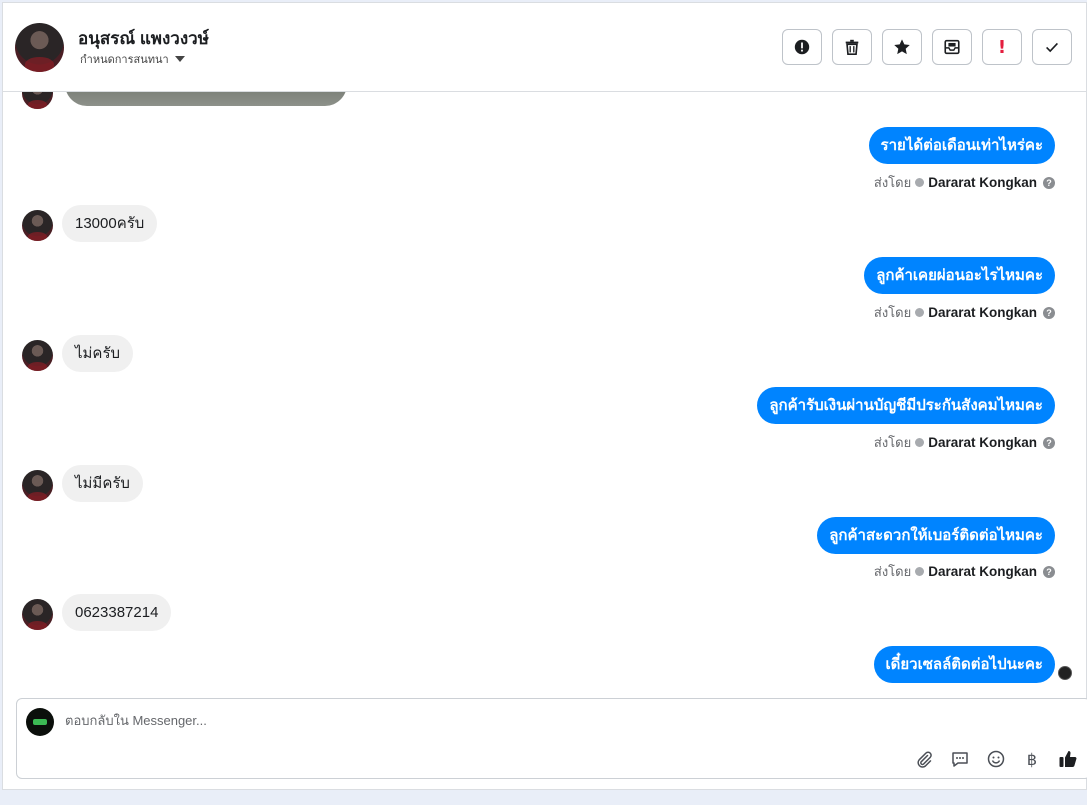 The image size is (1087, 805). What do you see at coordinates (959, 275) in the screenshot?
I see `outgoing-message: ลูกค้าเคยผ่อนอะไรไหมคะ` at bounding box center [959, 275].